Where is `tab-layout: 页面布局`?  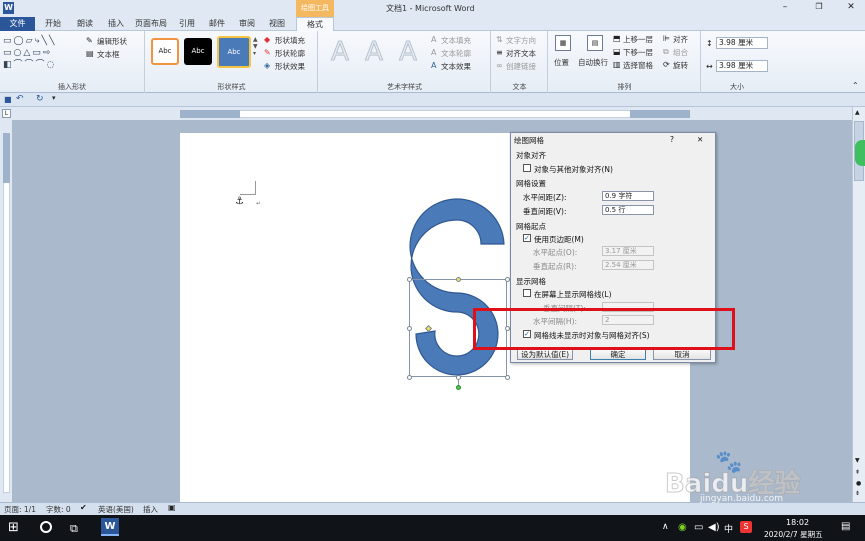 tab-layout: 页面布局 is located at coordinates (151, 24).